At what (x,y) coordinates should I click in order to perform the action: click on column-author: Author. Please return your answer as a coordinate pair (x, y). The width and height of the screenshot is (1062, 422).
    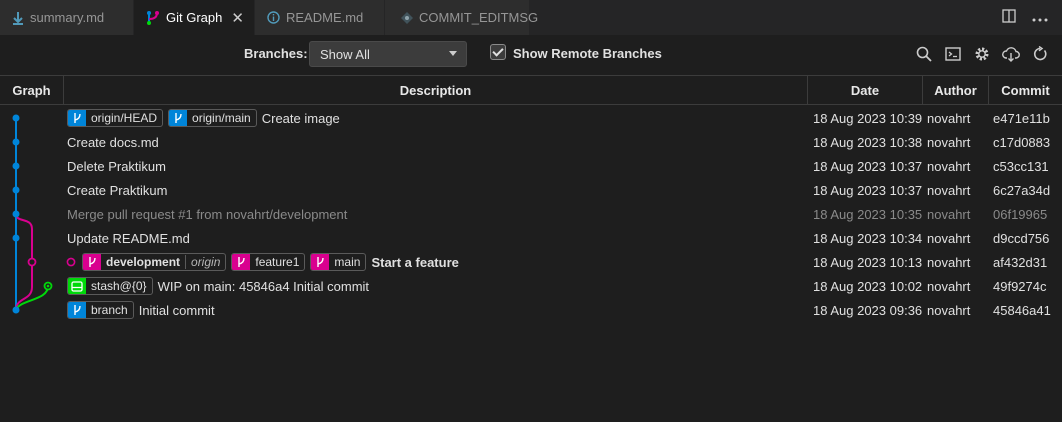
    Looking at the image, I should click on (956, 90).